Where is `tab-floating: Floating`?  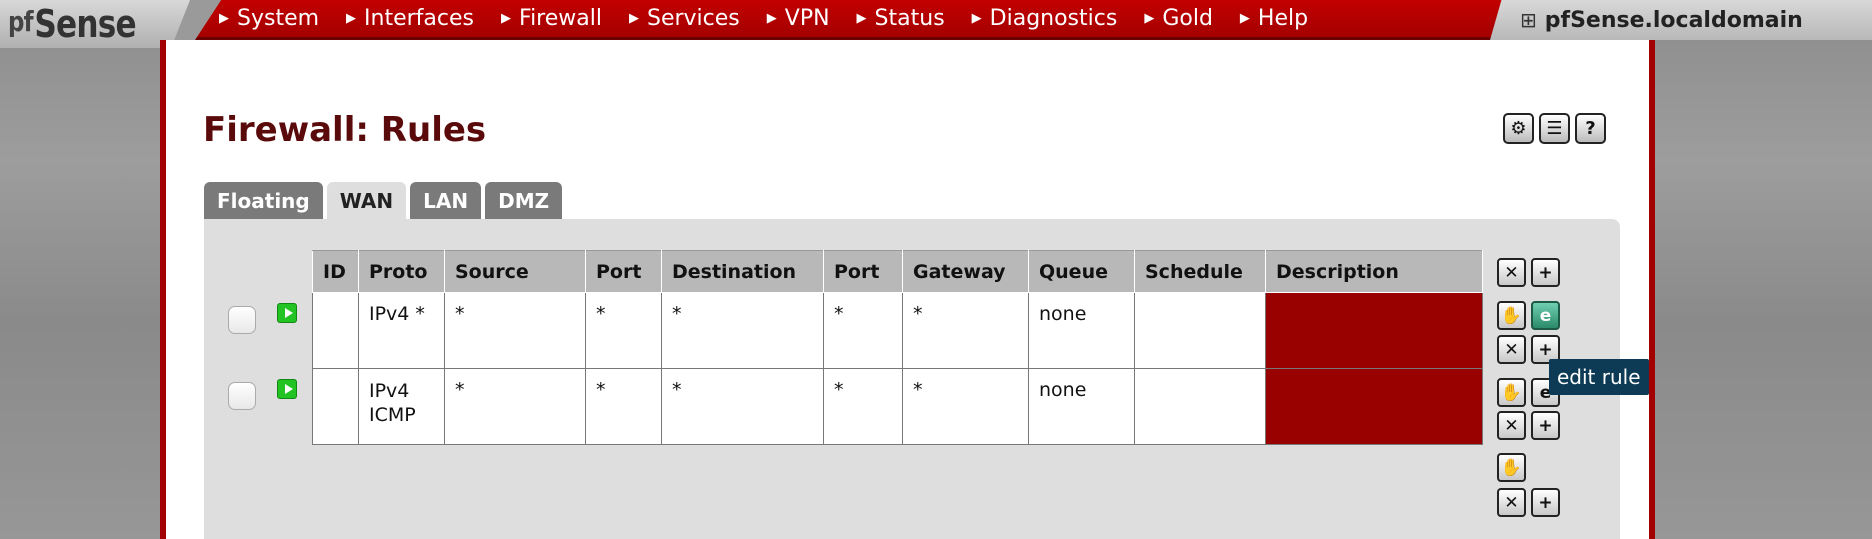
tab-floating: Floating is located at coordinates (263, 200).